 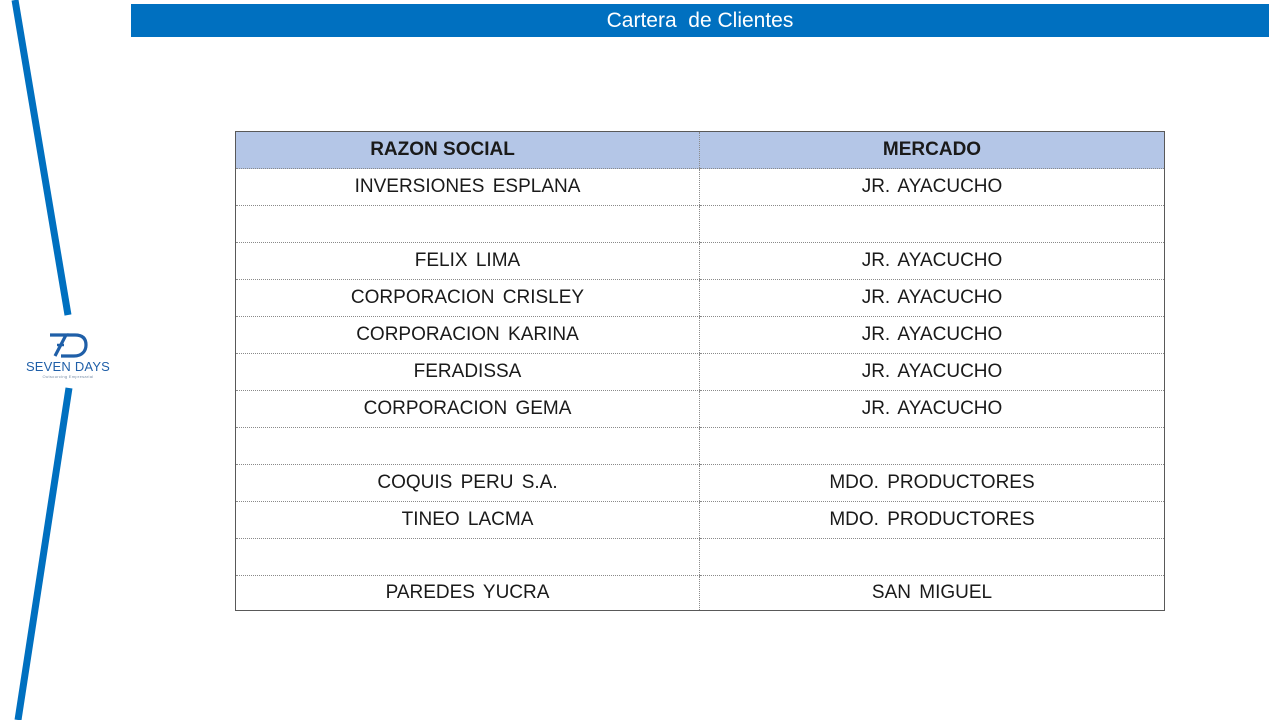 What do you see at coordinates (467, 298) in the screenshot?
I see `cell-razon-social: CORPORACION CRISLEY` at bounding box center [467, 298].